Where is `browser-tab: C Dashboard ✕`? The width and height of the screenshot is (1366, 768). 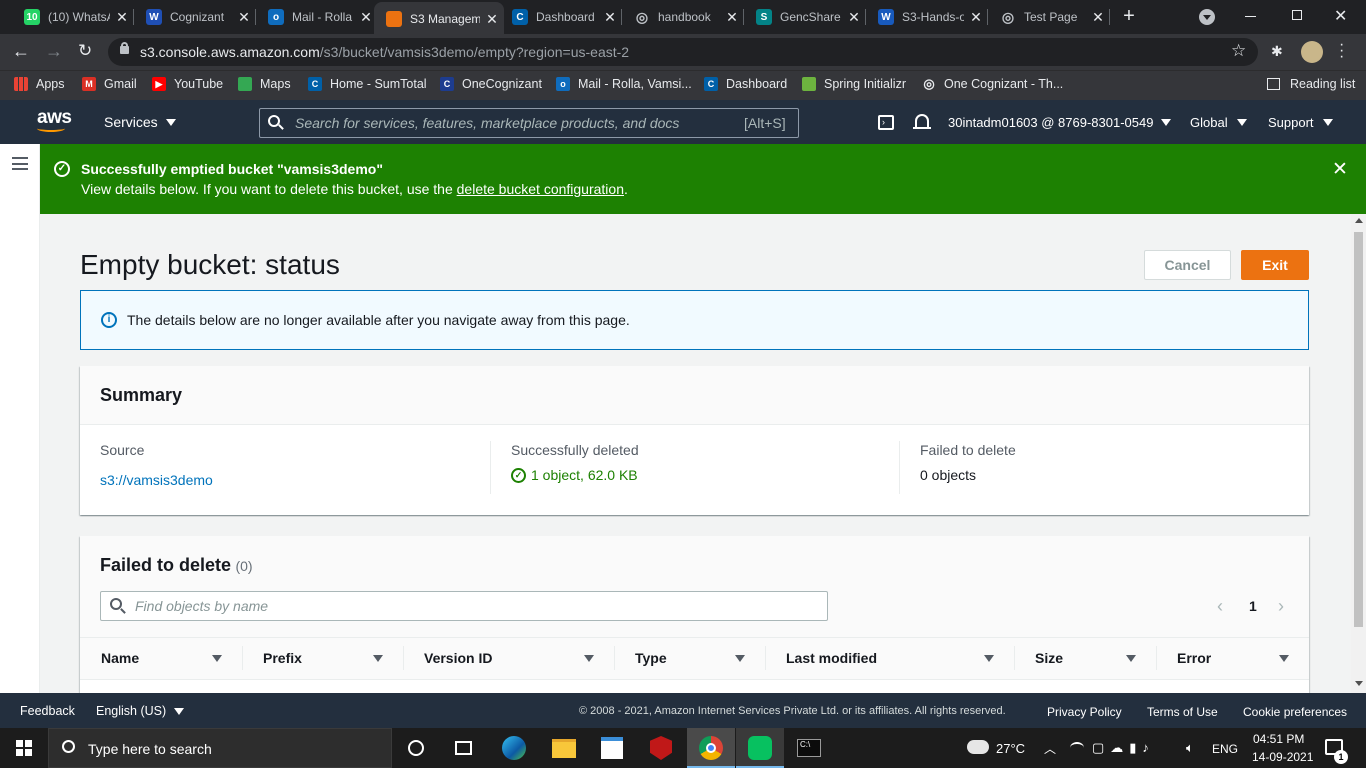
browser-tab: C Dashboard ✕ is located at coordinates (561, 17).